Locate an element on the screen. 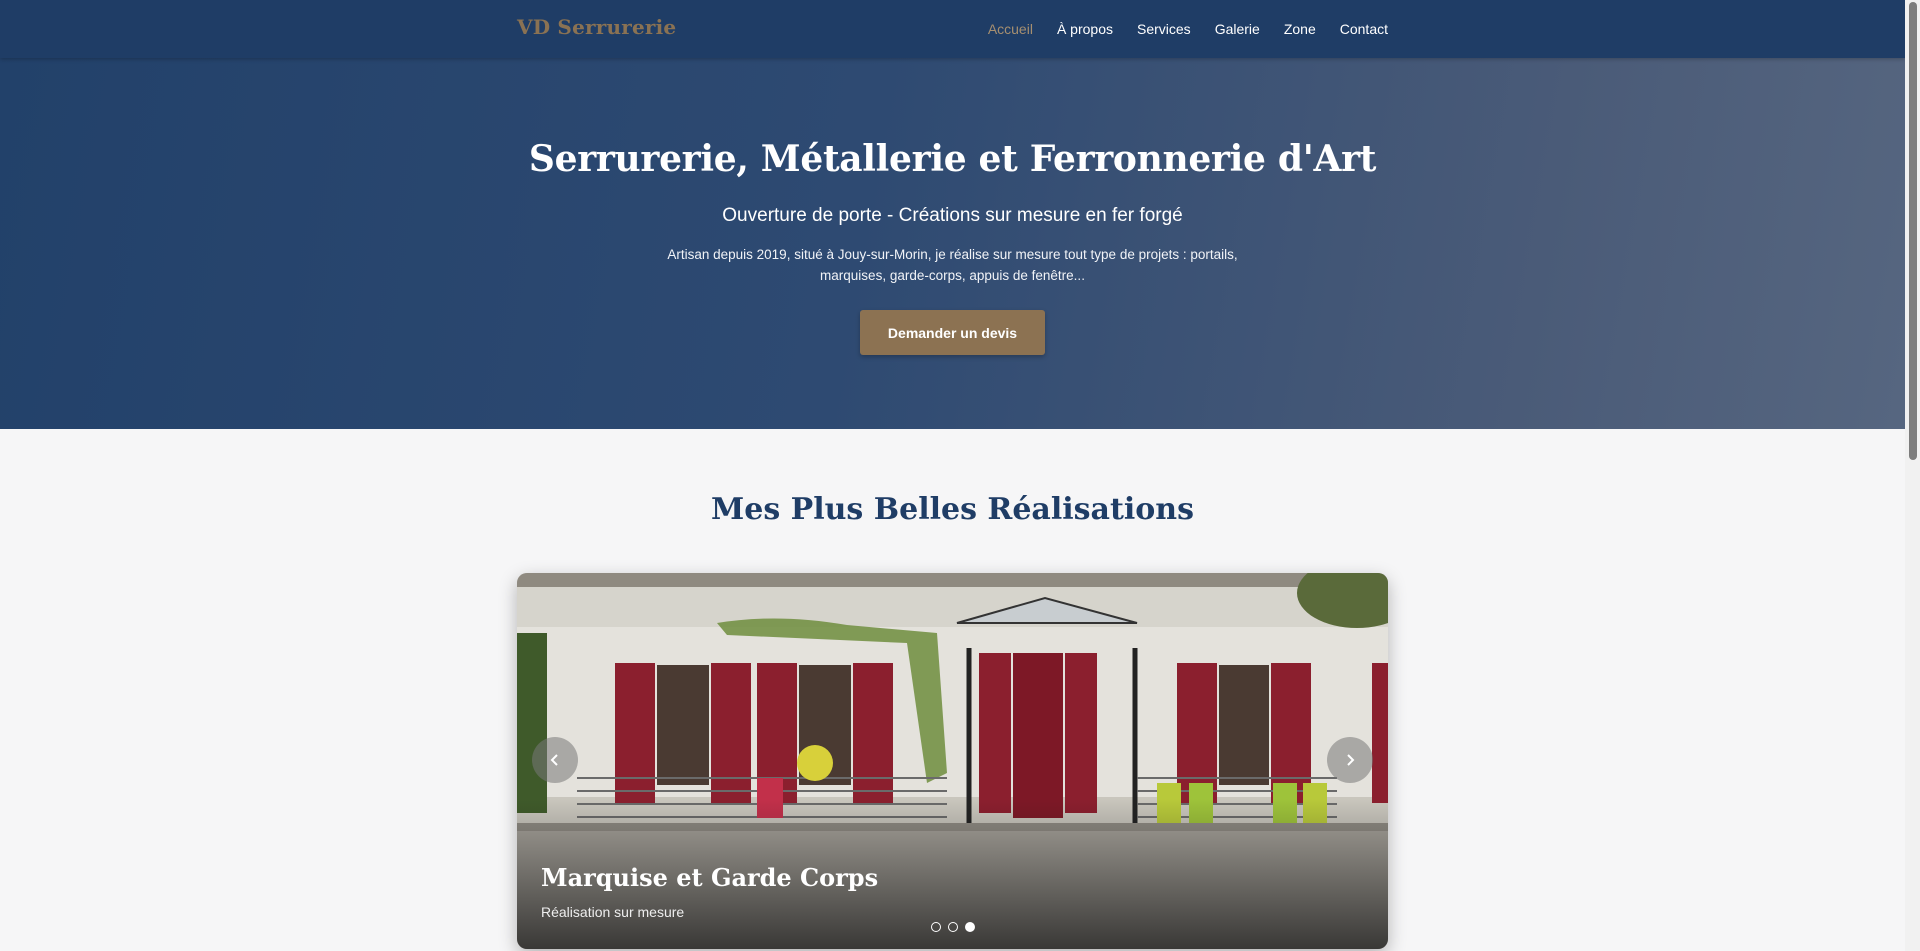 Image resolution: width=1920 pixels, height=951 pixels. page-scrollbar is located at coordinates (1912, 475).